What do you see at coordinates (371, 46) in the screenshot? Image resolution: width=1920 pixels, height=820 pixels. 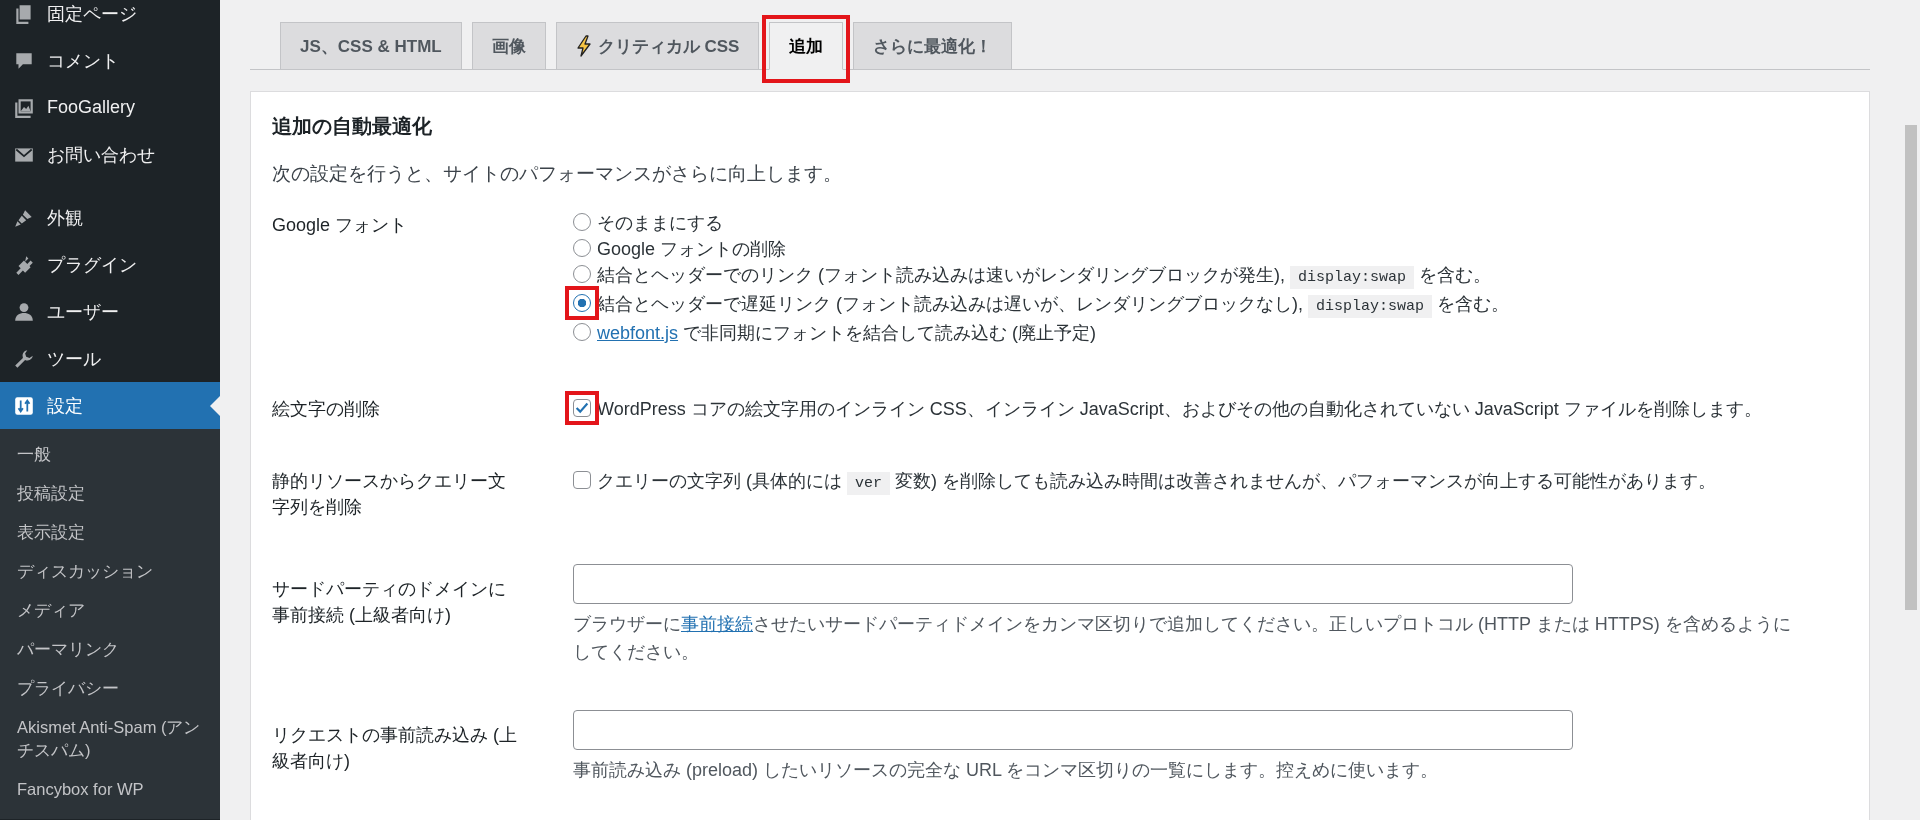 I see `tab: JS、CSS & HTML` at bounding box center [371, 46].